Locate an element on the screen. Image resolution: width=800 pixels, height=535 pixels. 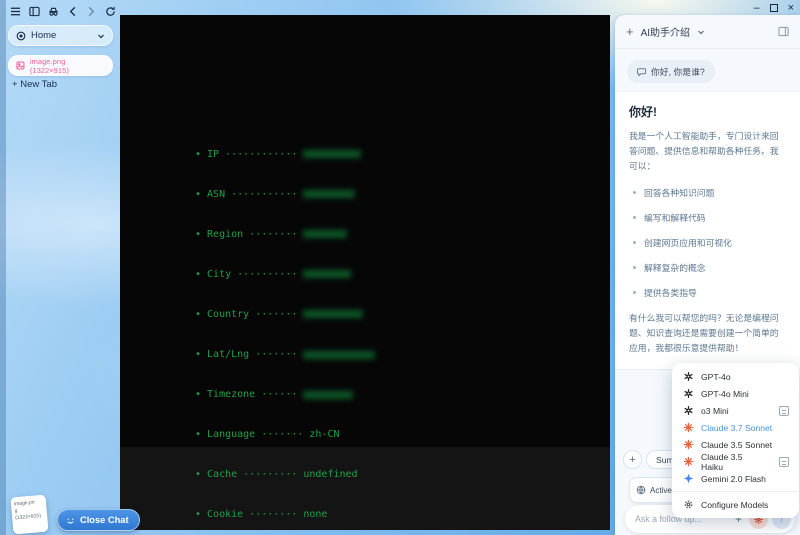
home-tab: Home is located at coordinates (60, 35).